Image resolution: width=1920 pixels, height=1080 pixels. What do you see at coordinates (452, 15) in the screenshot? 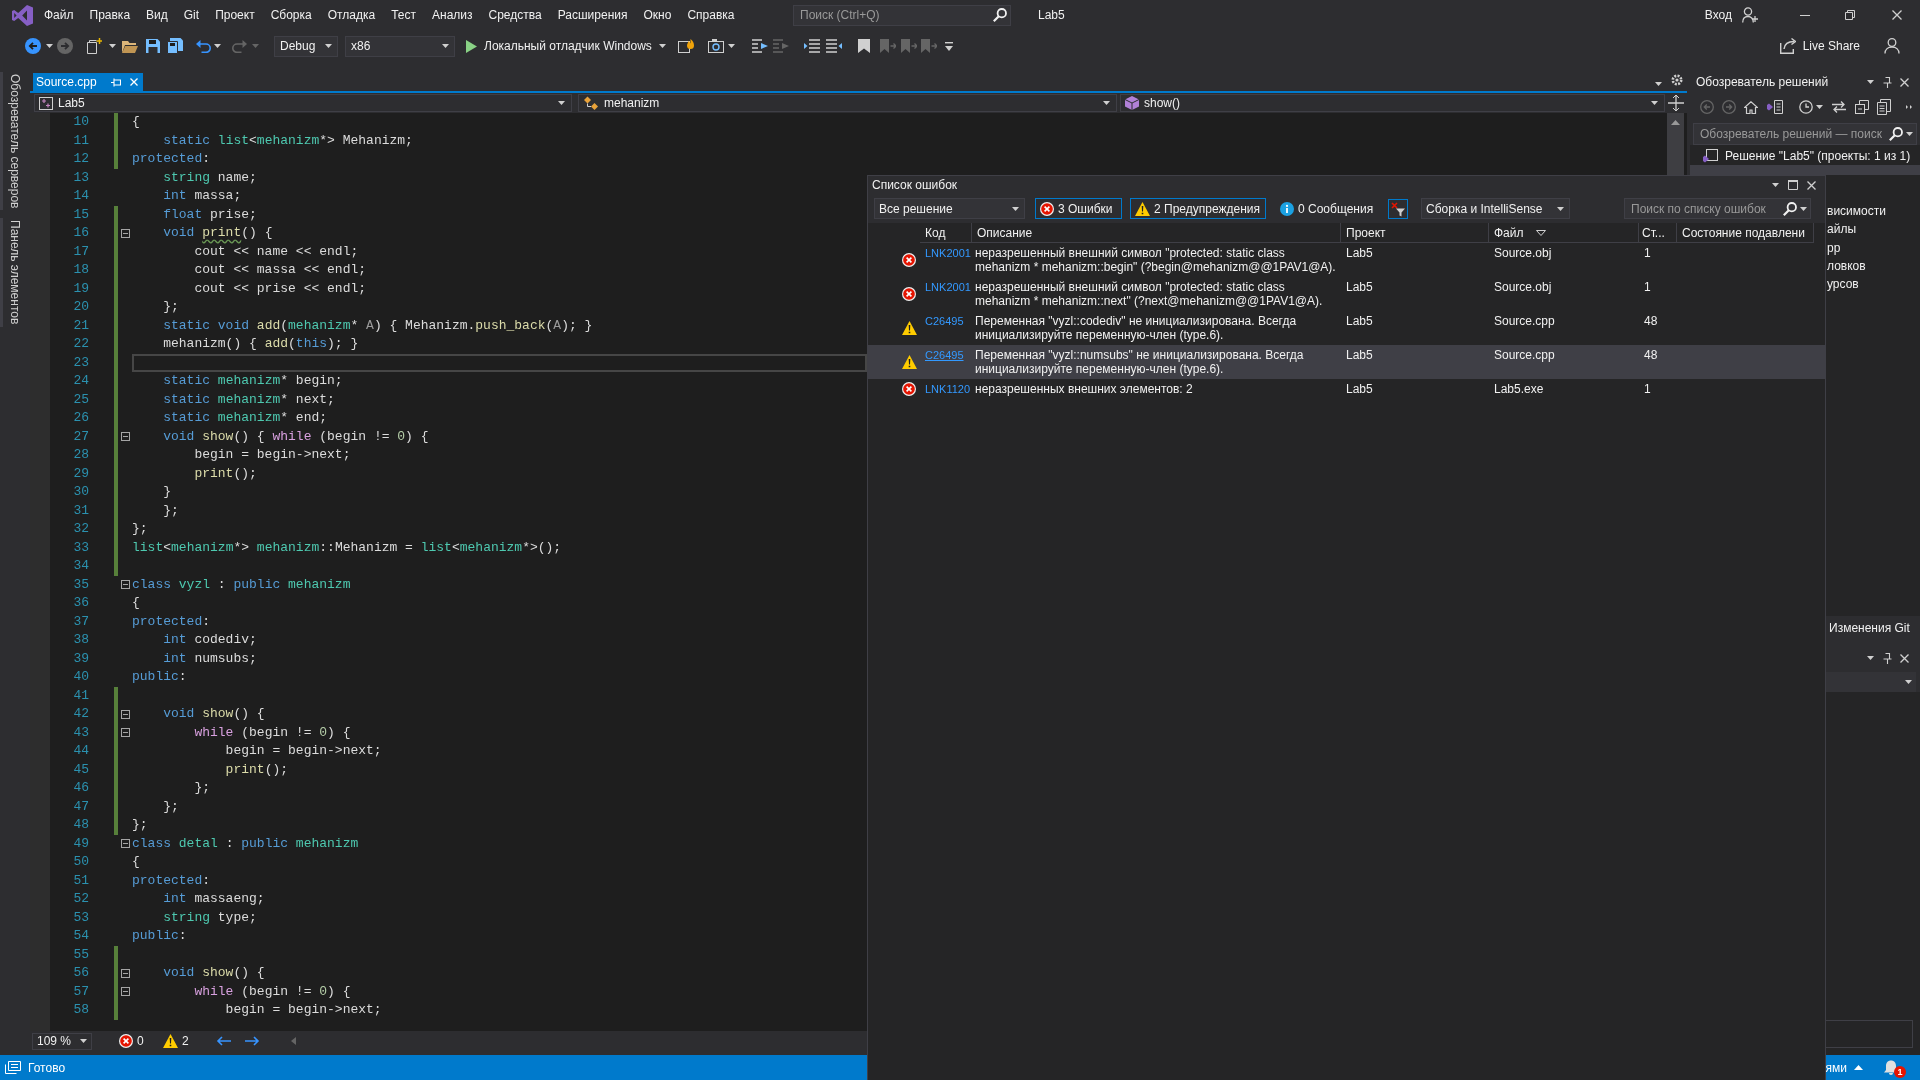
I see `menu-item: Анализ` at bounding box center [452, 15].